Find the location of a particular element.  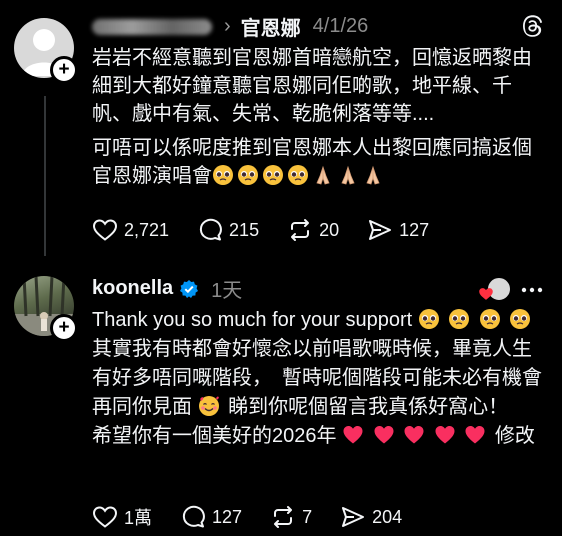

post-text: Thank you so much for your support is located at coordinates (252, 320).